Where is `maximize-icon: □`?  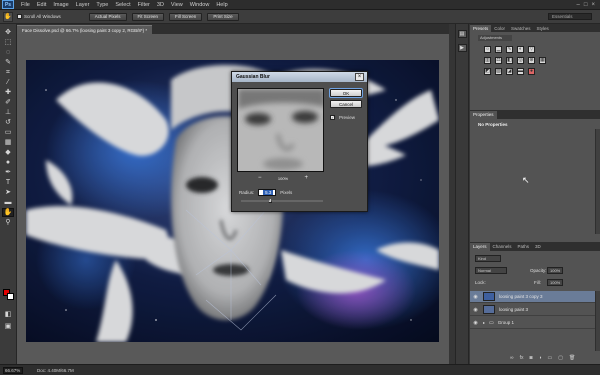 maximize-icon: □ is located at coordinates (586, 5).